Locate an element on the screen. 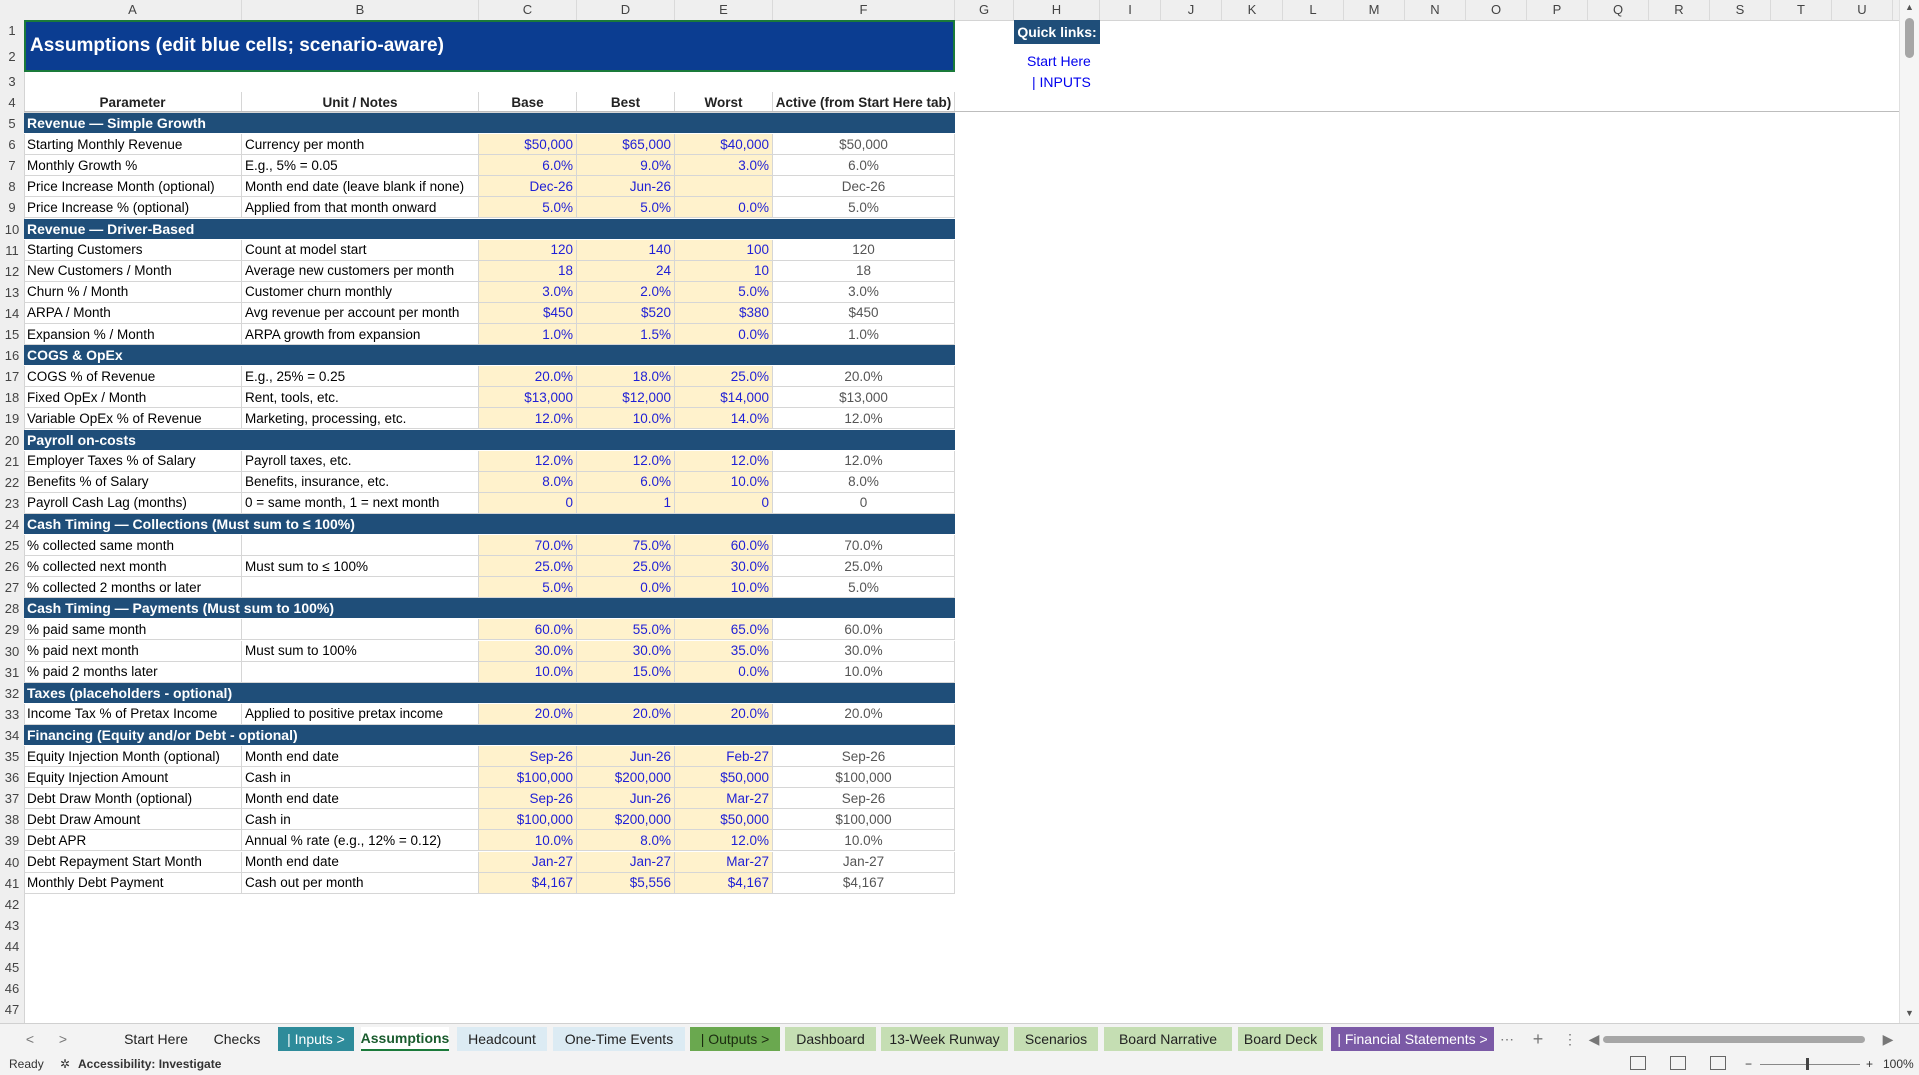 The height and width of the screenshot is (1075, 1919). row-header: 13 is located at coordinates (12, 292).